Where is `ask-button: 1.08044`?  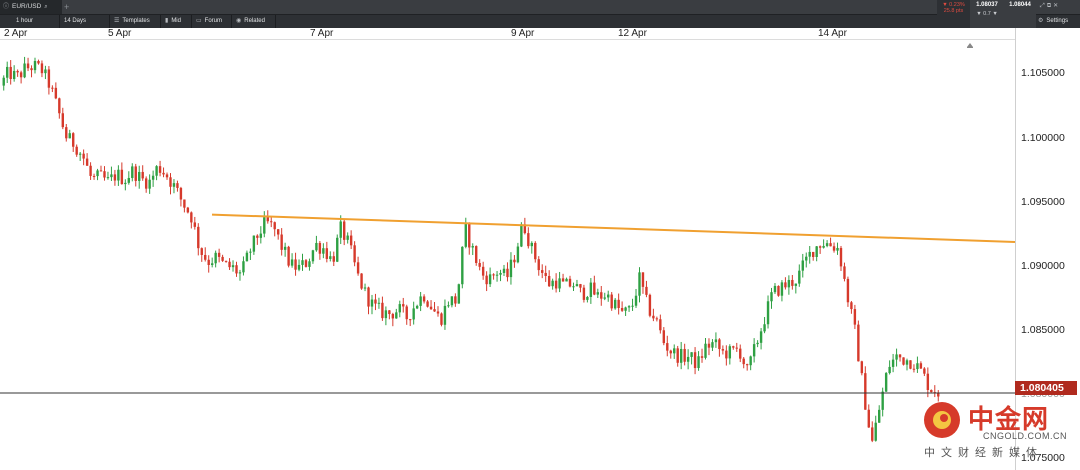
ask-button: 1.08044 is located at coordinates (1020, 14).